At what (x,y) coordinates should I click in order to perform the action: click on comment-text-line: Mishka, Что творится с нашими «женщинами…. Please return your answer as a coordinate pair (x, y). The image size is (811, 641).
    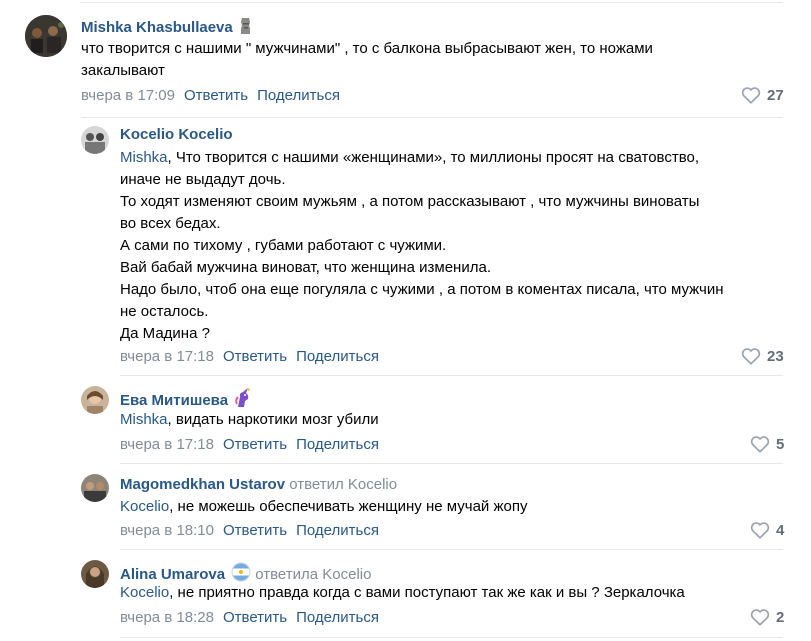
    Looking at the image, I should click on (455, 158).